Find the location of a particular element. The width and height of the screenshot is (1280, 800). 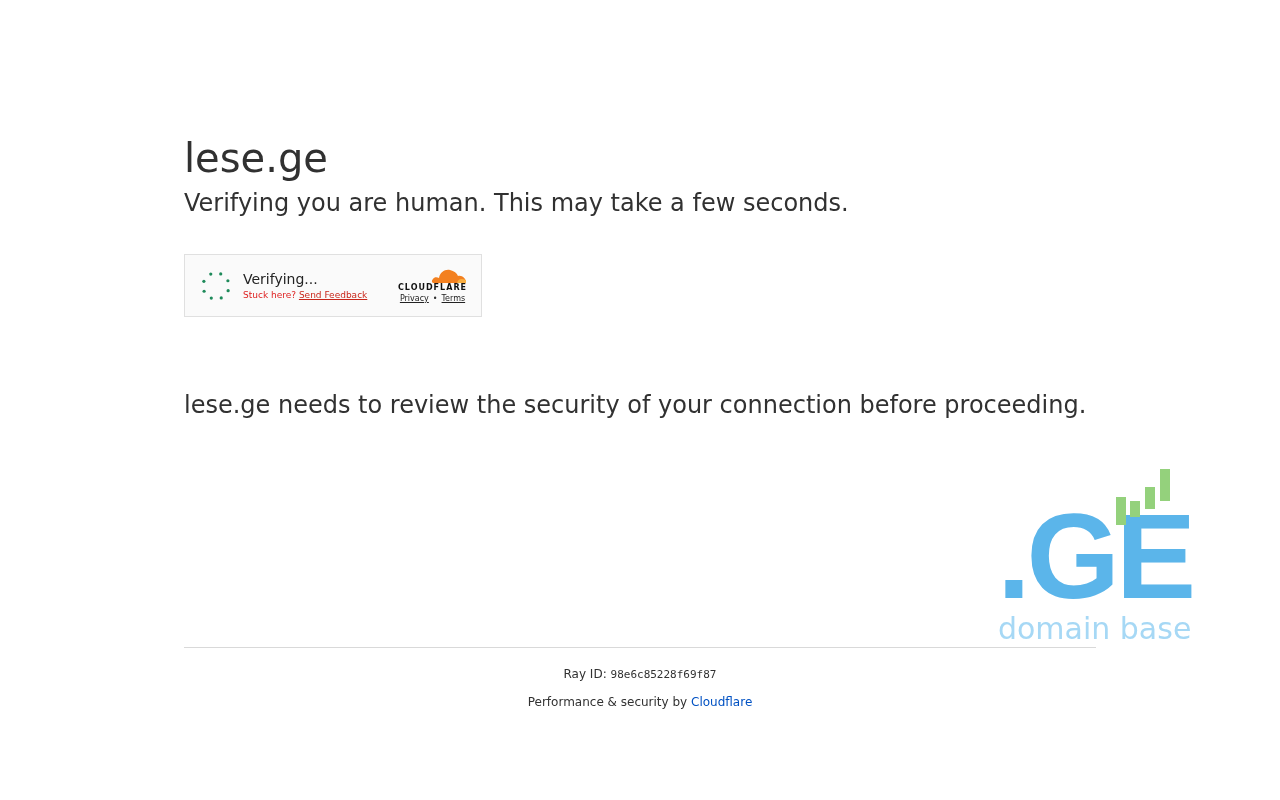

spinner-icon is located at coordinates (216, 285).